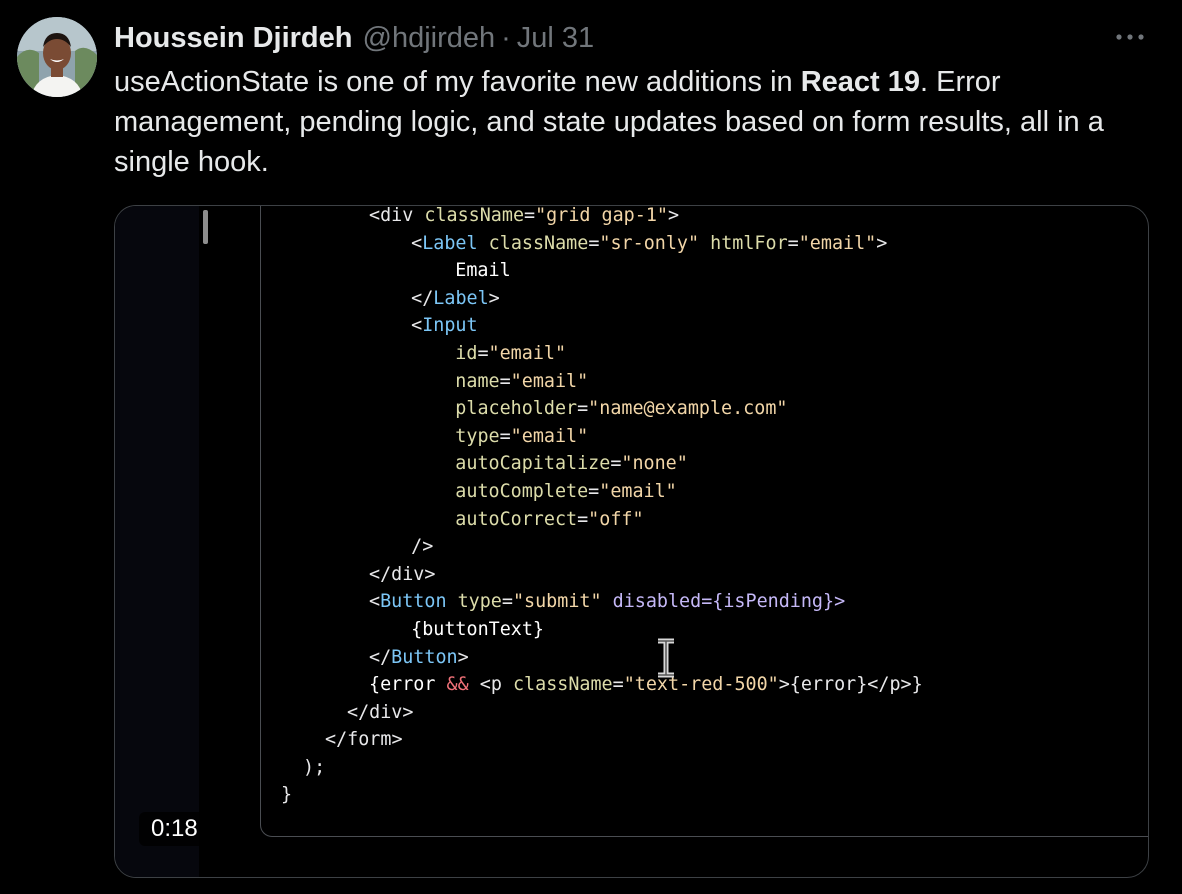 The height and width of the screenshot is (894, 1182). I want to click on code-line: placeholder="name@example.com", so click(592, 409).